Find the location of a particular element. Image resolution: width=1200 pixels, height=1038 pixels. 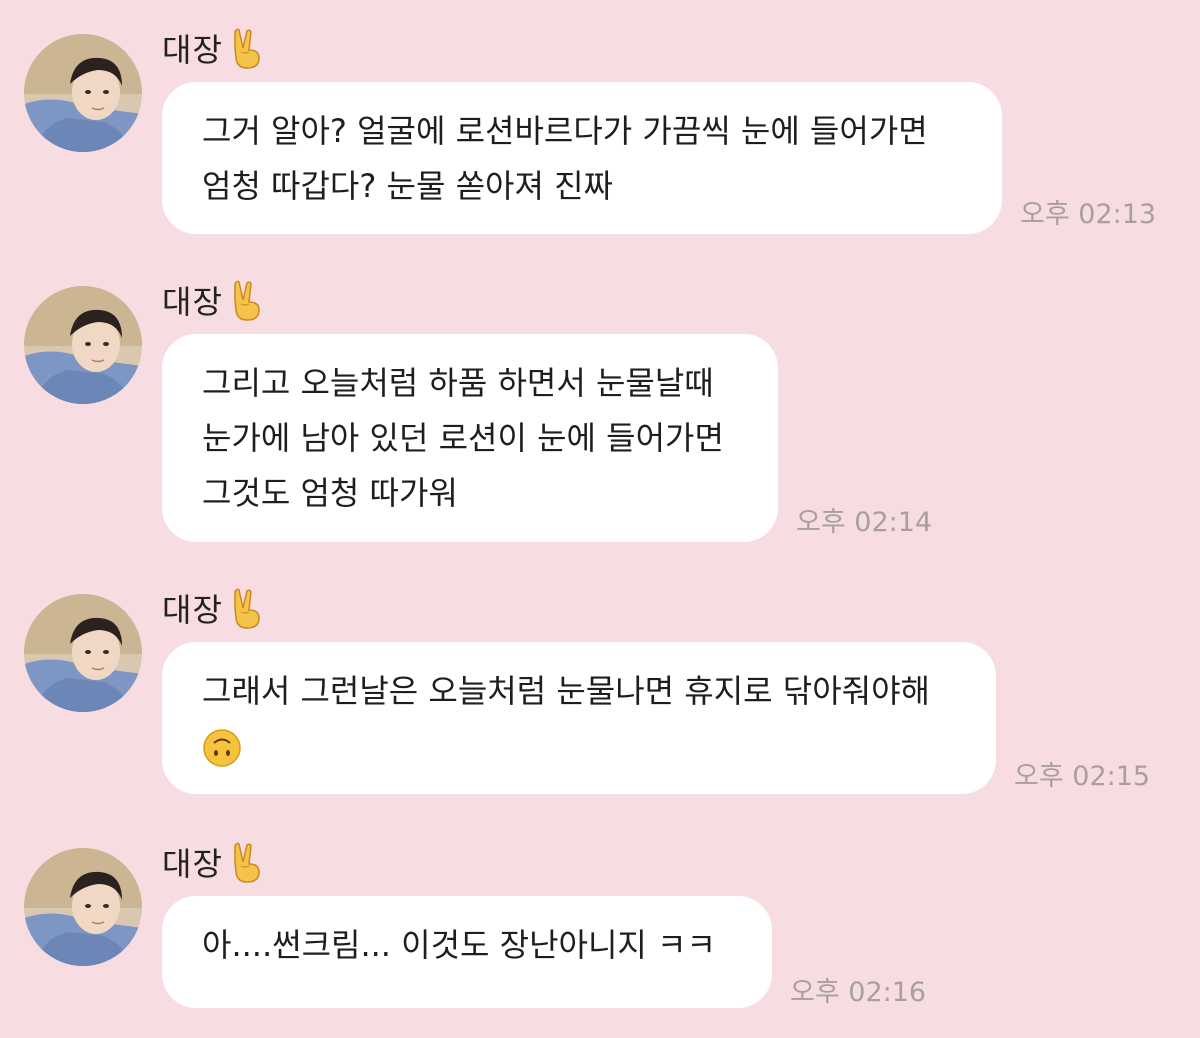

message-time: 오후 02:14 is located at coordinates (864, 522).